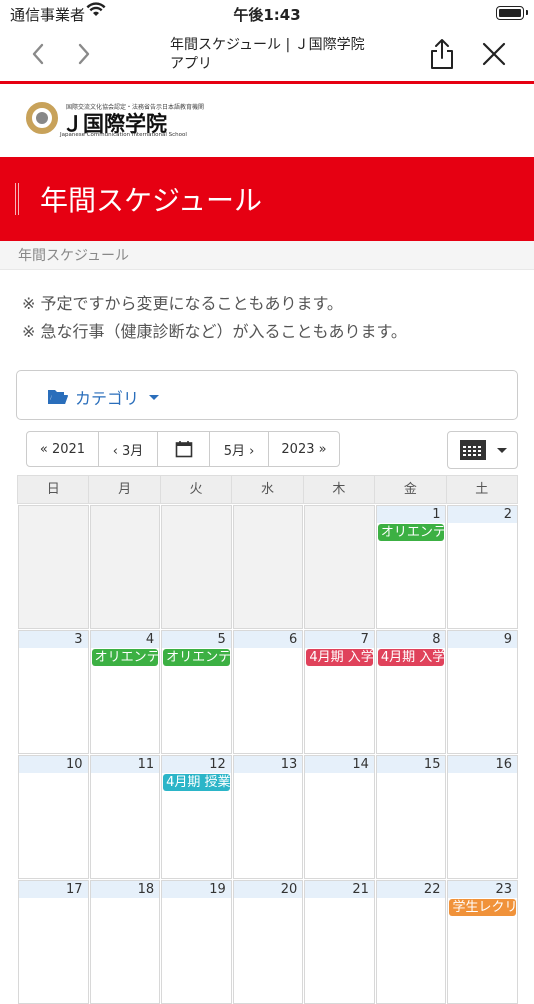 Image resolution: width=534 pixels, height=1004 pixels. I want to click on calendar-day: 19, so click(196, 942).